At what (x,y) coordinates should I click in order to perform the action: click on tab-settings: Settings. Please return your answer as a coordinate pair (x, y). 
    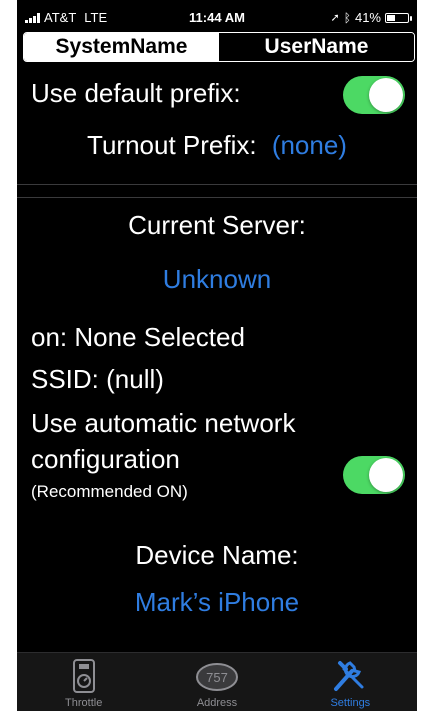
    Looking at the image, I should click on (350, 682).